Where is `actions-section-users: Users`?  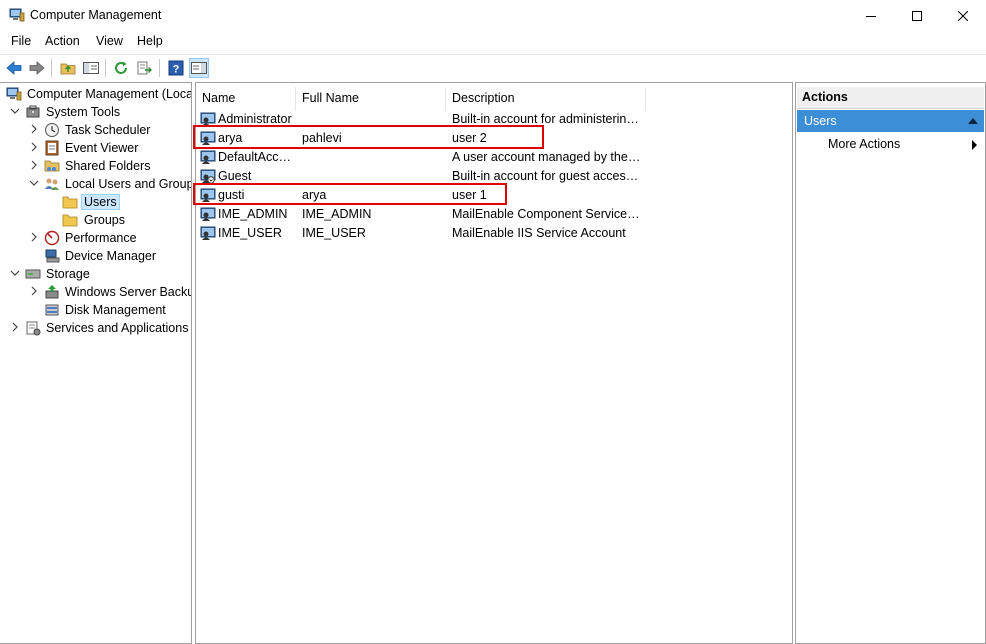 actions-section-users: Users is located at coordinates (890, 121).